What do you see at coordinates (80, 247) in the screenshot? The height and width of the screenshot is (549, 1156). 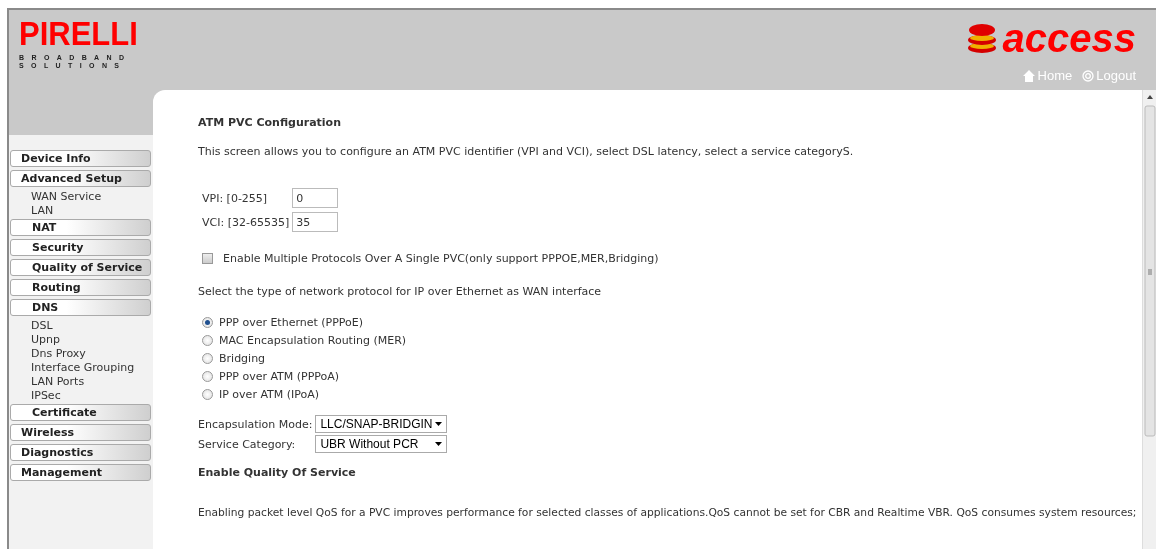 I see `menu-item: Security` at bounding box center [80, 247].